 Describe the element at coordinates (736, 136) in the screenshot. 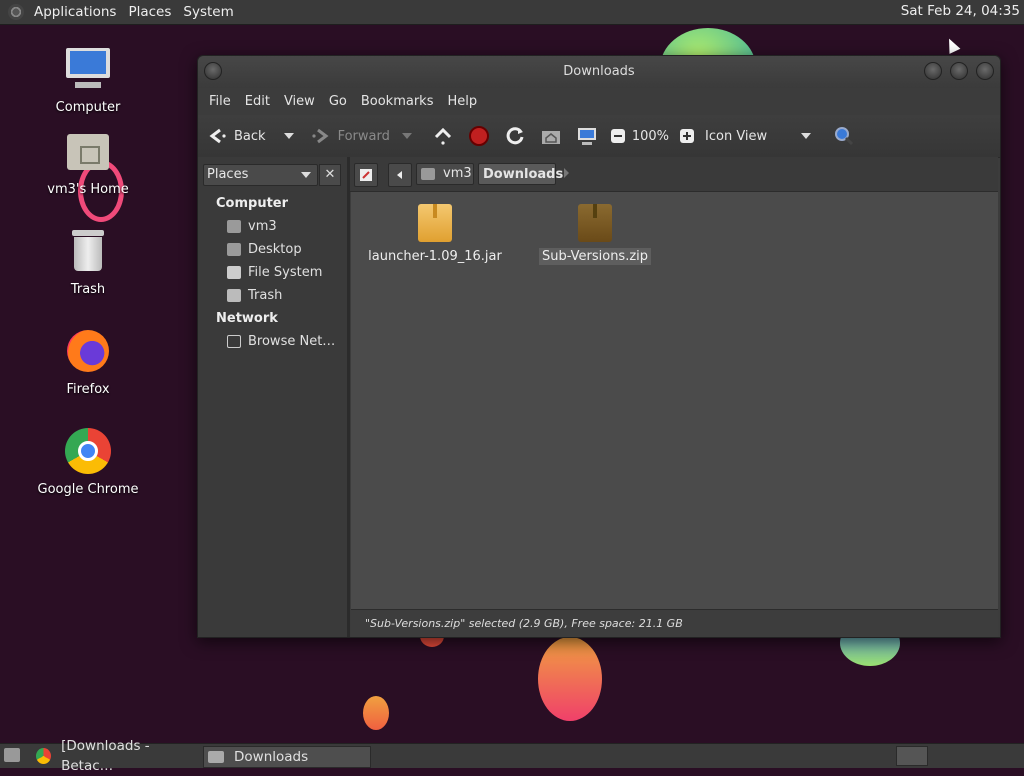

I see `view-mode-label: Icon View` at that location.